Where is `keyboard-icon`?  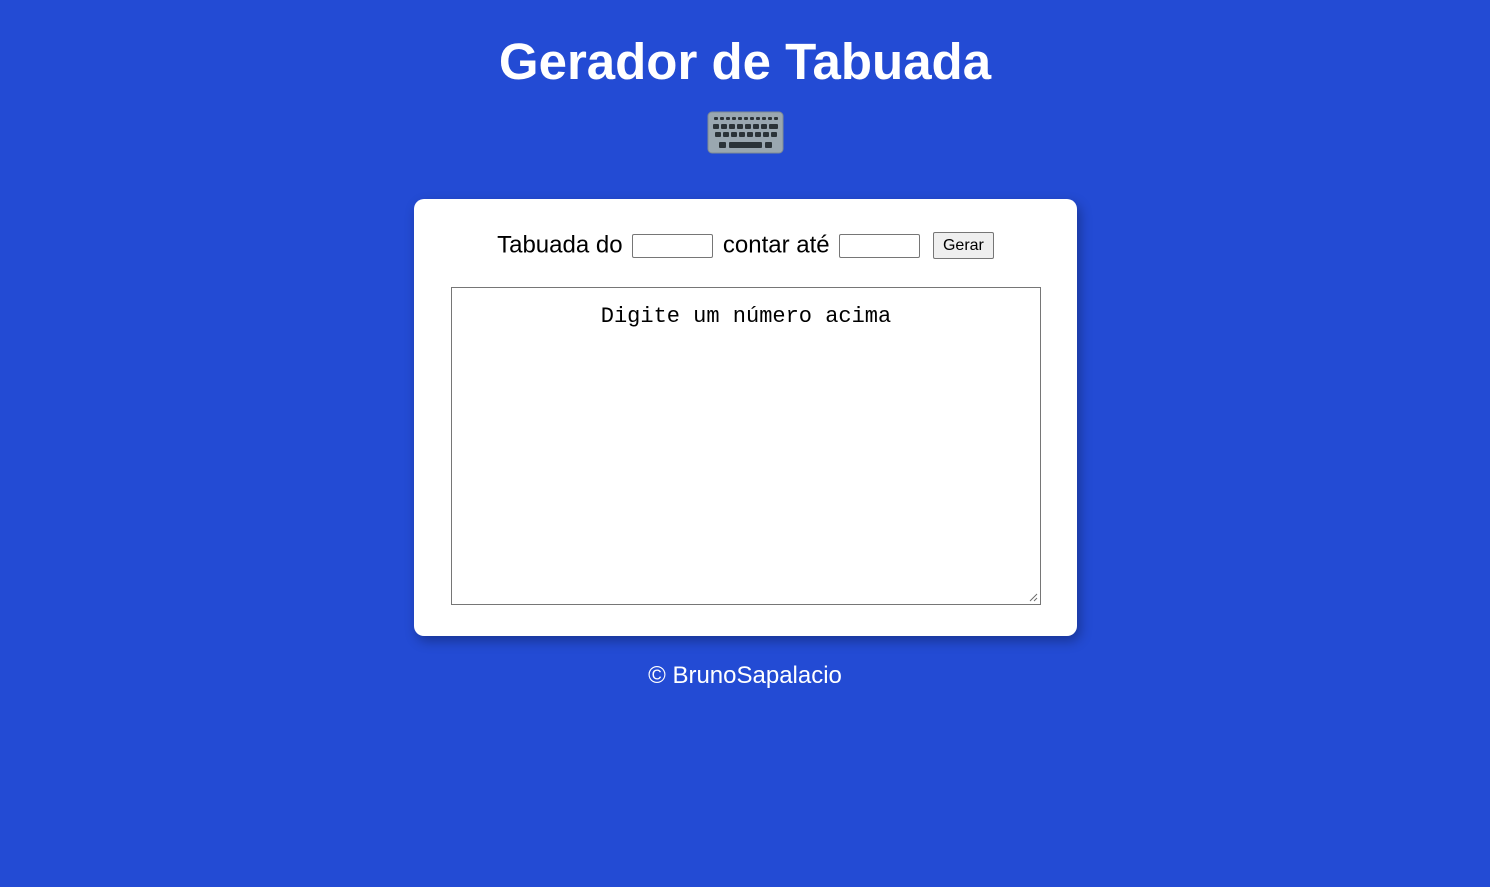 keyboard-icon is located at coordinates (745, 132).